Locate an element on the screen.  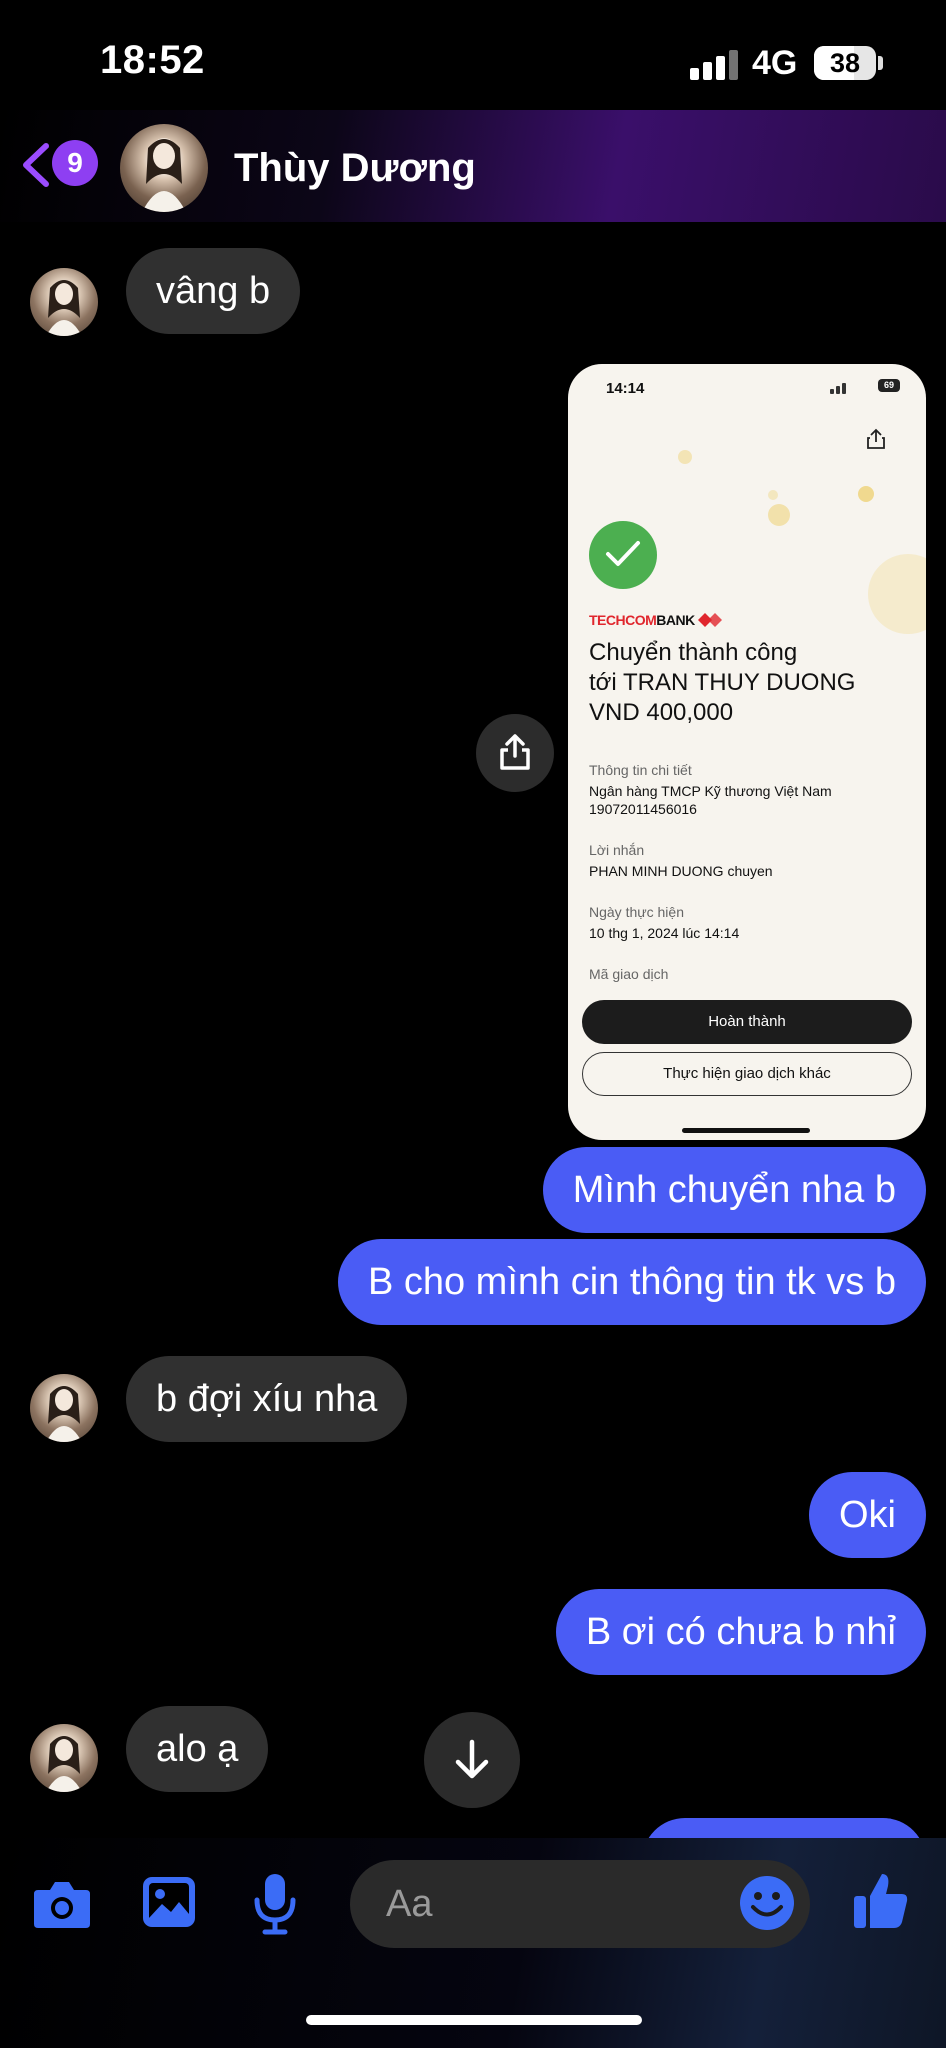
message-outgoing: Oki is located at coordinates (867, 1515).